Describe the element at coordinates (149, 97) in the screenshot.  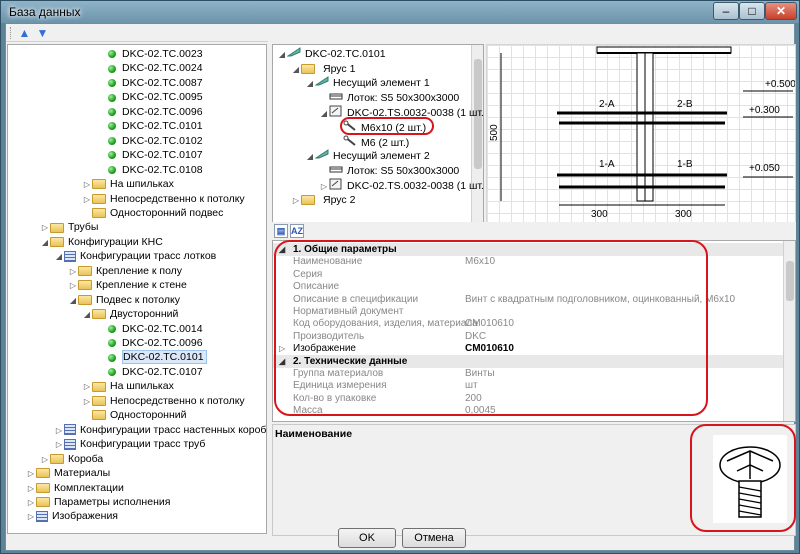
I see `tree-item: DKC-02.TC.0095` at that location.